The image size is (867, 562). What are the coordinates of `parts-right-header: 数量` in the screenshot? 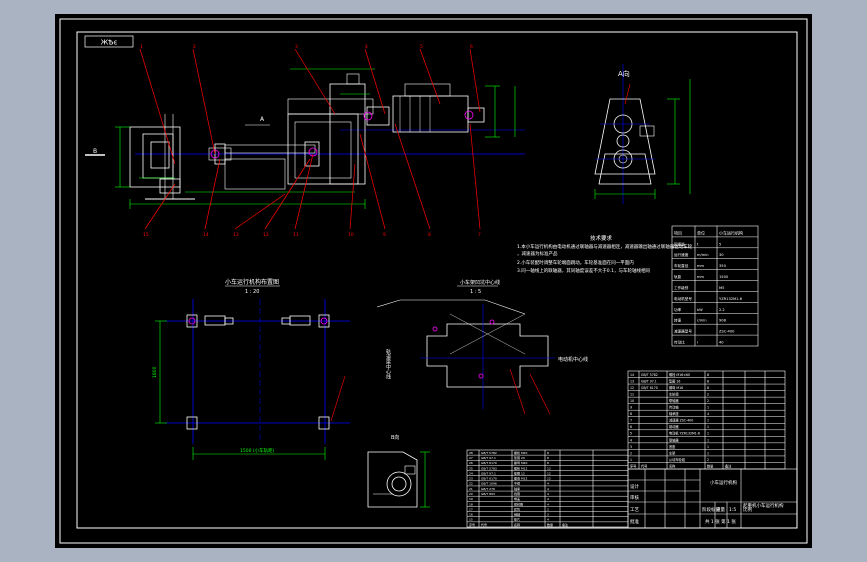 It's located at (710, 465).